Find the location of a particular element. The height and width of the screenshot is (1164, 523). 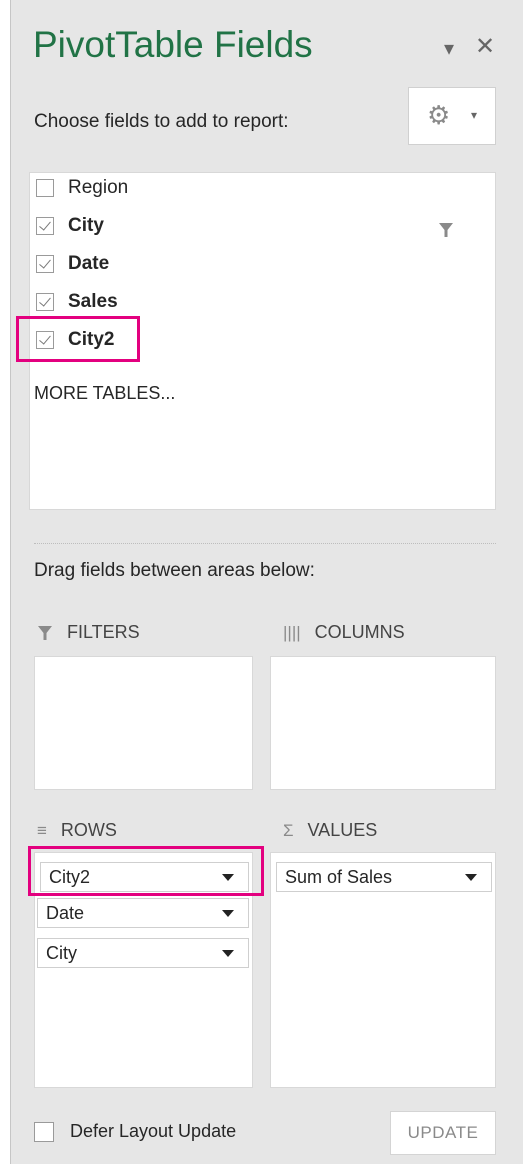

field-item-region: Region is located at coordinates (82, 188).